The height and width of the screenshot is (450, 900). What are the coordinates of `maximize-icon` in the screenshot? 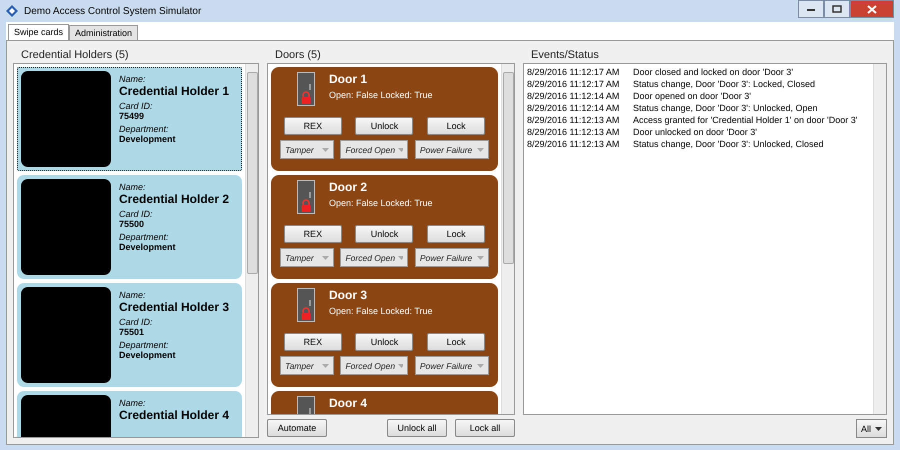 It's located at (837, 9).